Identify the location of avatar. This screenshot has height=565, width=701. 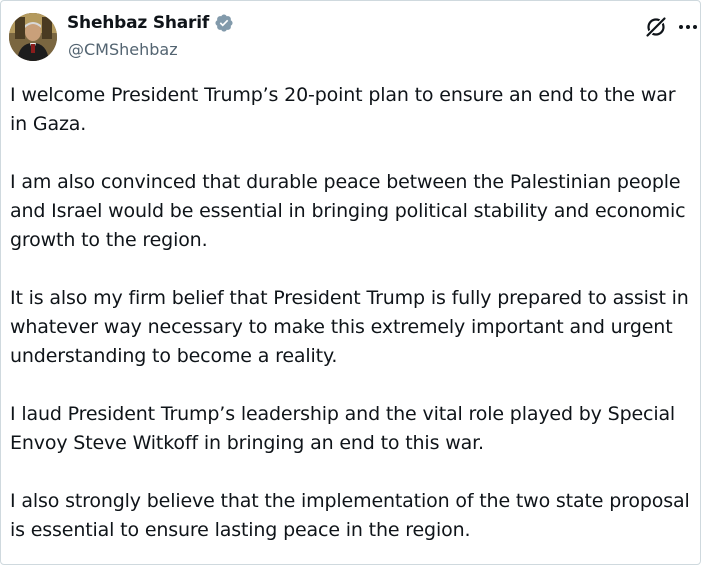
(33, 37).